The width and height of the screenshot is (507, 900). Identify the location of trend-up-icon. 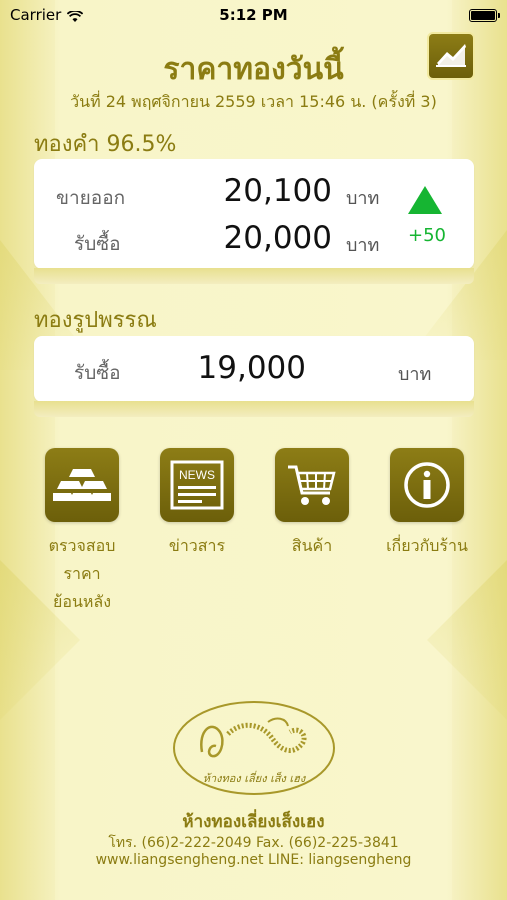
(425, 200).